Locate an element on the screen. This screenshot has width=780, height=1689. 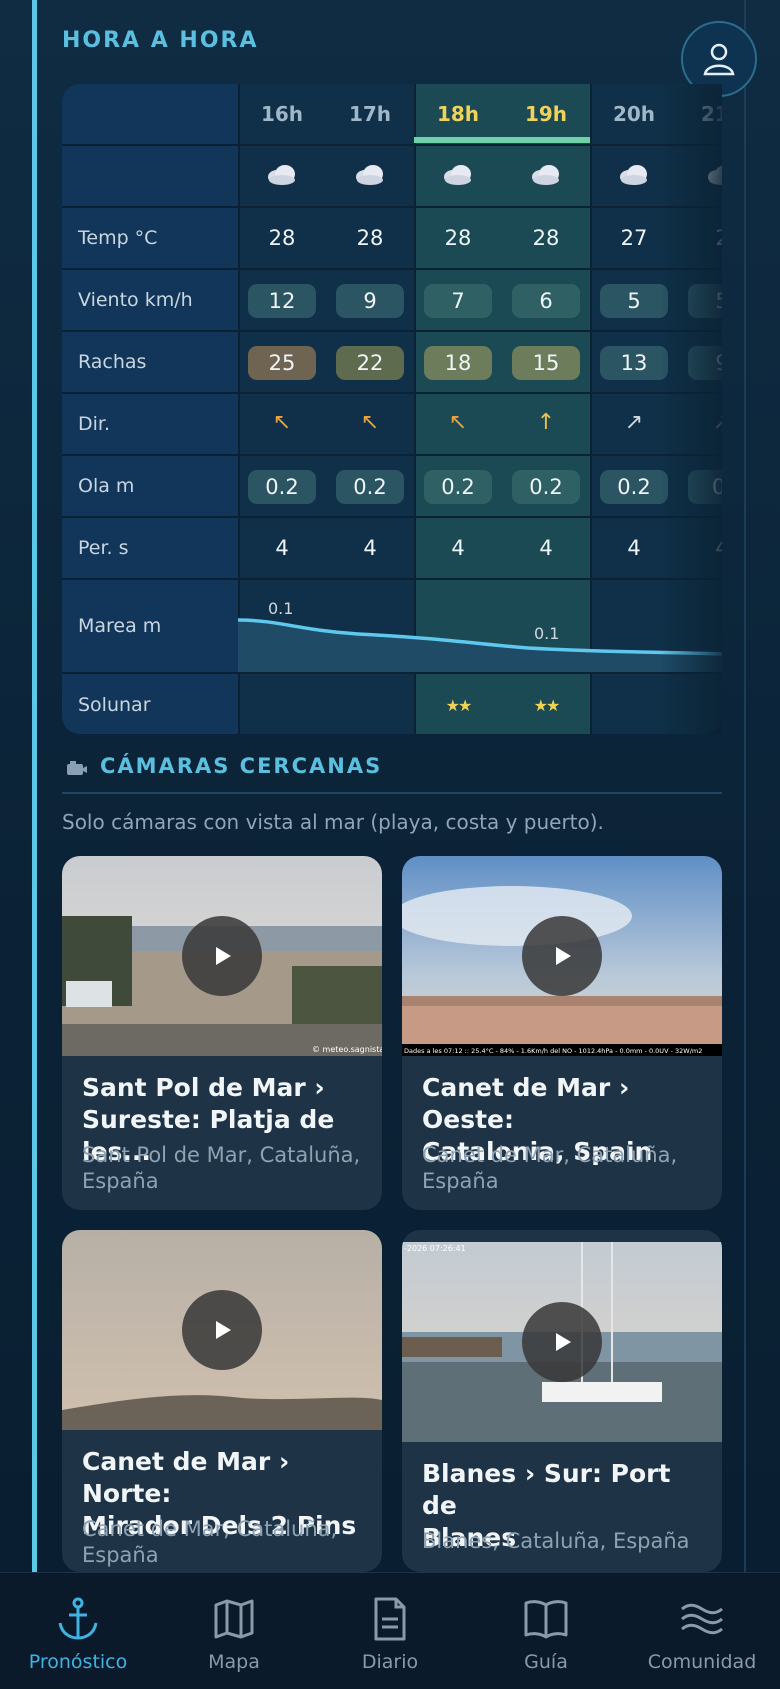
nav-item-map: Mapa is located at coordinates (234, 1631).